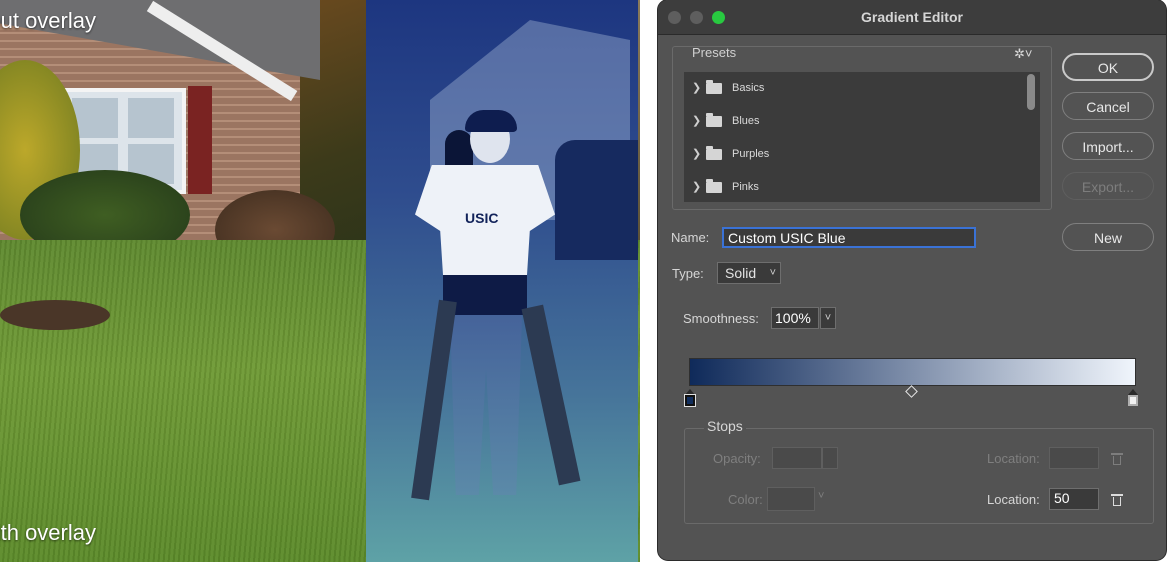  Describe the element at coordinates (690, 237) in the screenshot. I see `name-label: Name:` at that location.